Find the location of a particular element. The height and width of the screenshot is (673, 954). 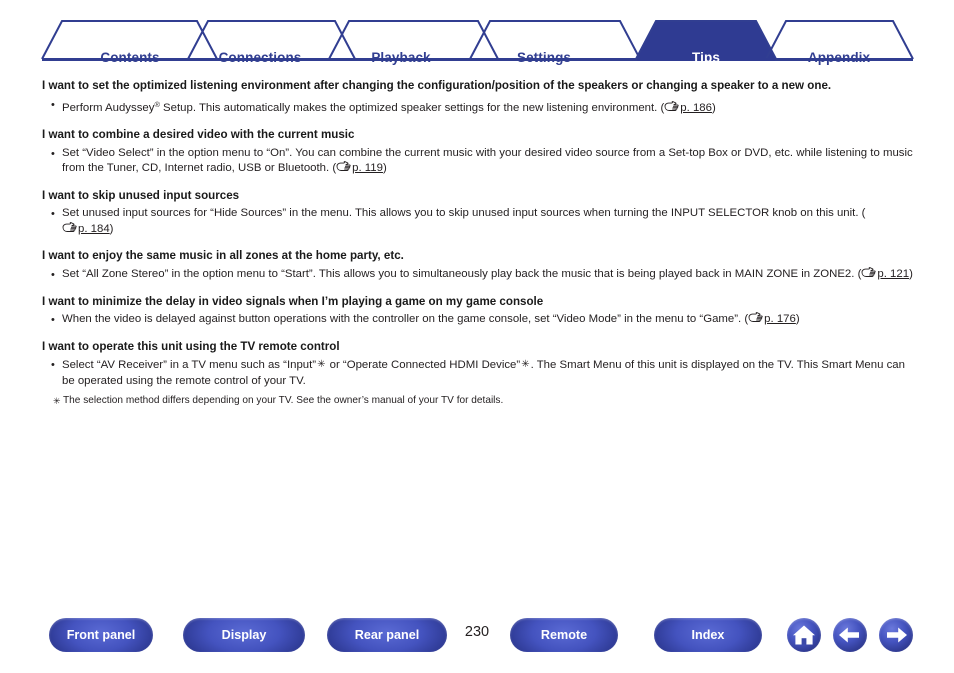

arrow-right-icon is located at coordinates (896, 635).